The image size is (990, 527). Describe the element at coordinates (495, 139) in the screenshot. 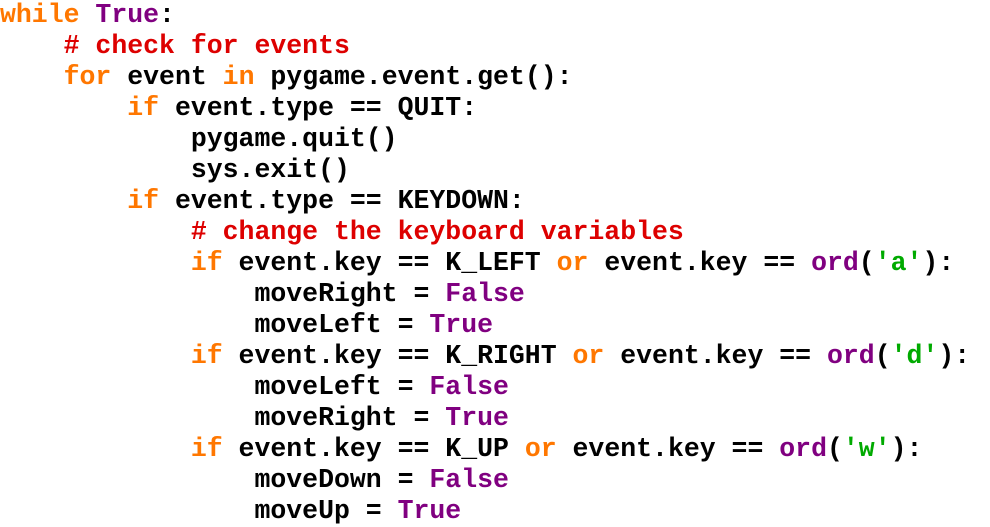

I see `code-line: pygame.quit()` at that location.